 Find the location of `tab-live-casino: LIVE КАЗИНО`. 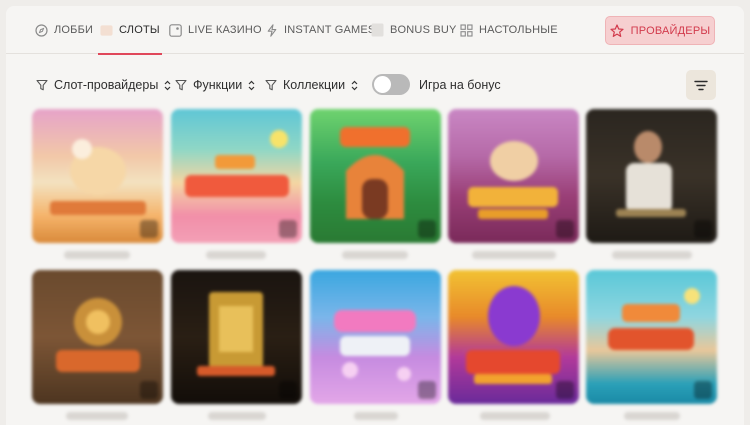

tab-live-casino: LIVE КАЗИНО is located at coordinates (215, 30).